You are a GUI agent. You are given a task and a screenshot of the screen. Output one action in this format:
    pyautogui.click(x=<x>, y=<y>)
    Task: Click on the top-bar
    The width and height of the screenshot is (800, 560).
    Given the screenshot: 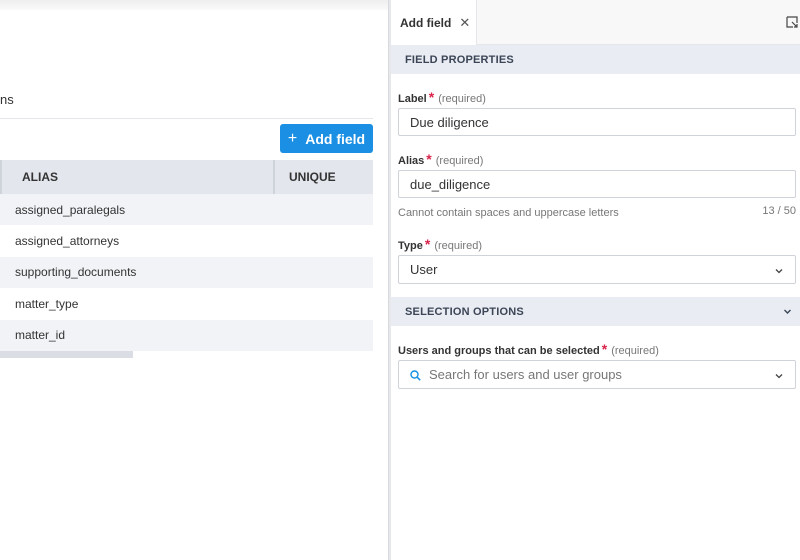 What is the action you would take?
    pyautogui.click(x=194, y=5)
    